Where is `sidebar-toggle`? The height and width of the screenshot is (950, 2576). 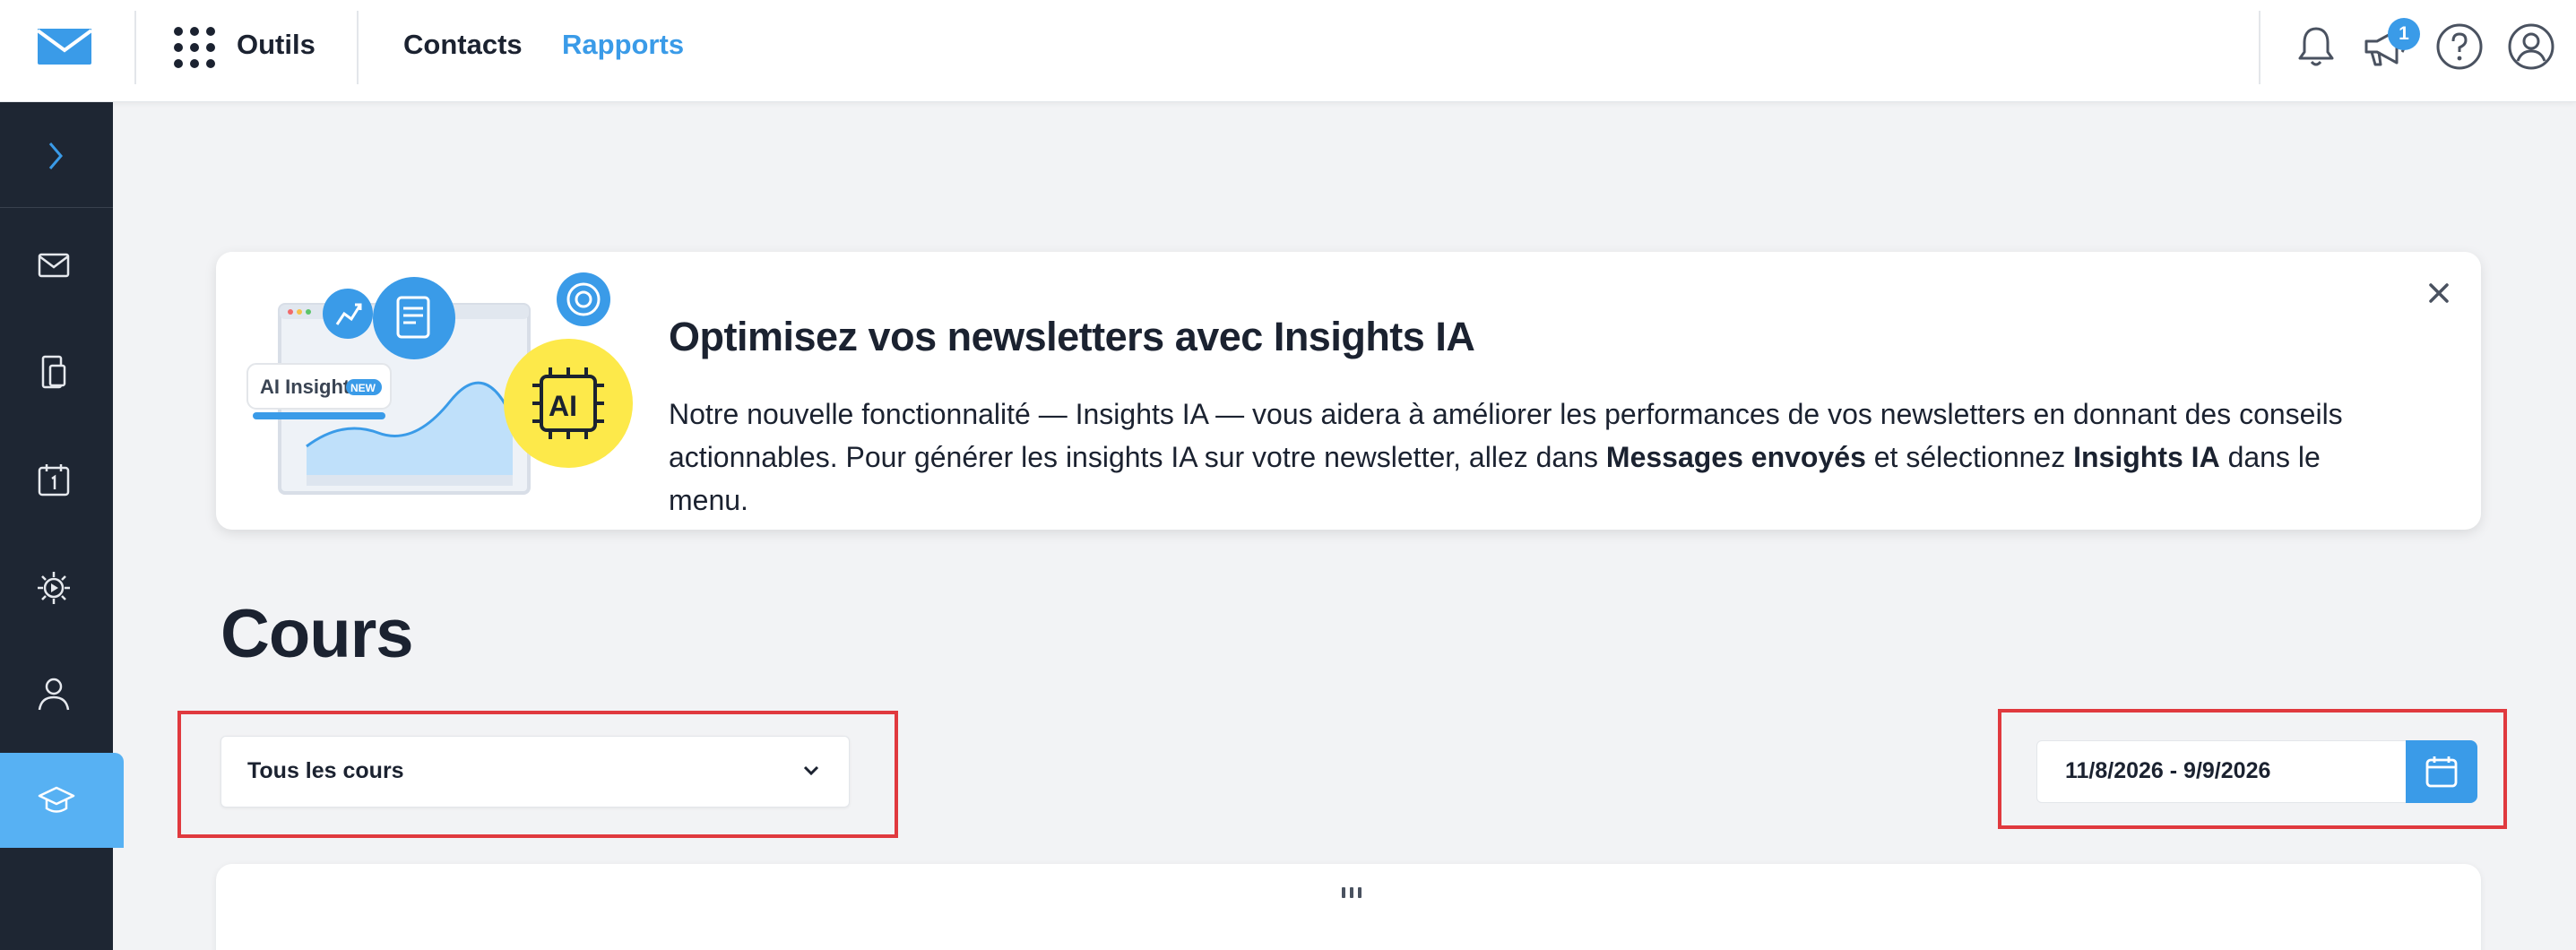 sidebar-toggle is located at coordinates (56, 155).